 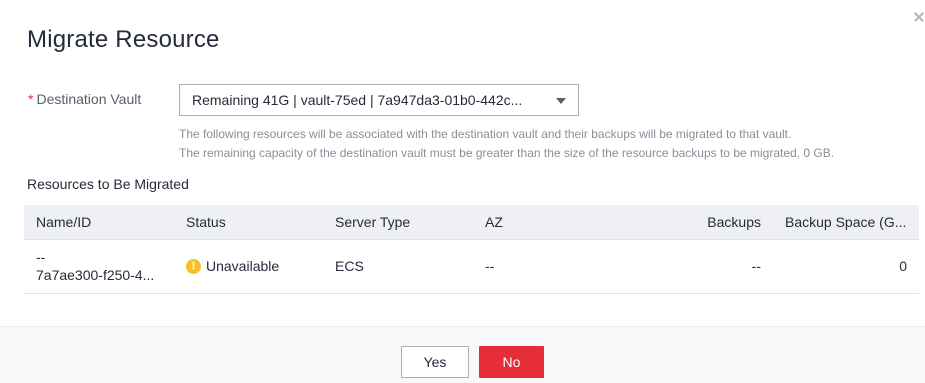 I want to click on no-button: No, so click(x=511, y=362).